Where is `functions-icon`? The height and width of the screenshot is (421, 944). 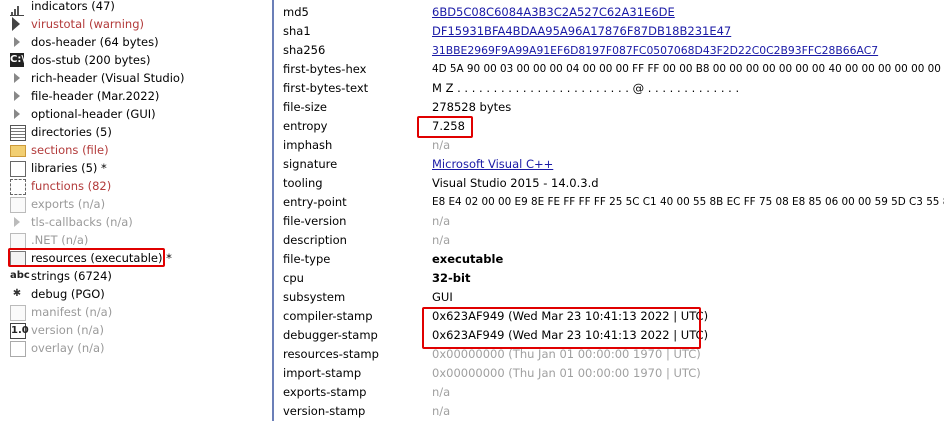
functions-icon is located at coordinates (18, 187).